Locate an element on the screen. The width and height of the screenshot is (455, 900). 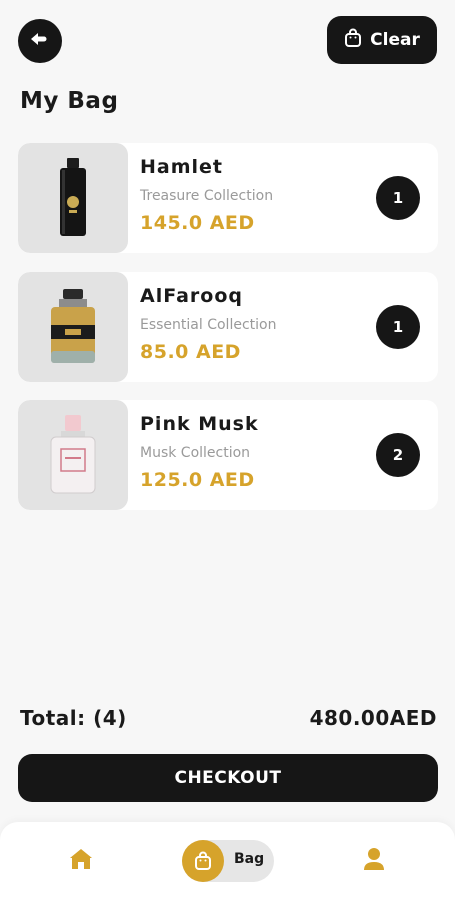
cart-item-hamlet: Hamlet Treasure Collection 145.0 AED 1 is located at coordinates (228, 198).